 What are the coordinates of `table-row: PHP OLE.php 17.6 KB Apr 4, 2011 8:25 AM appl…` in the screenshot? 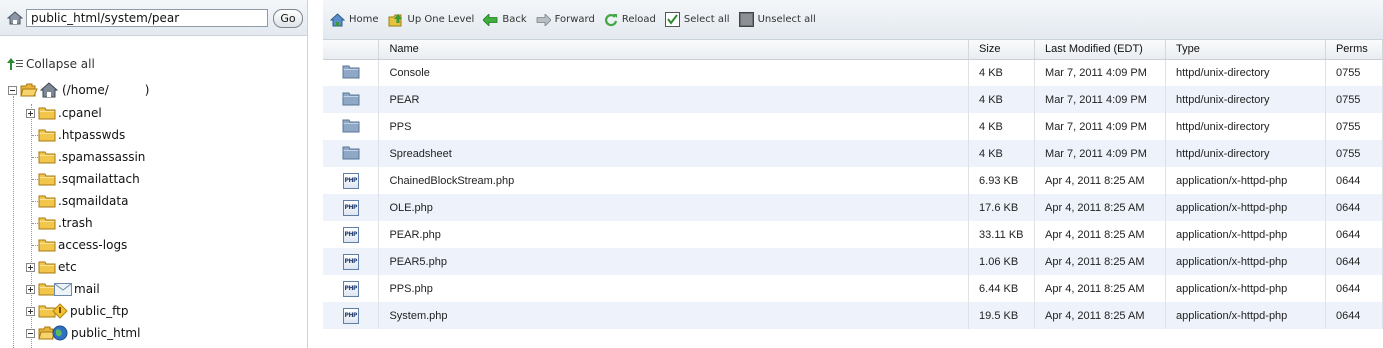 It's located at (853, 207).